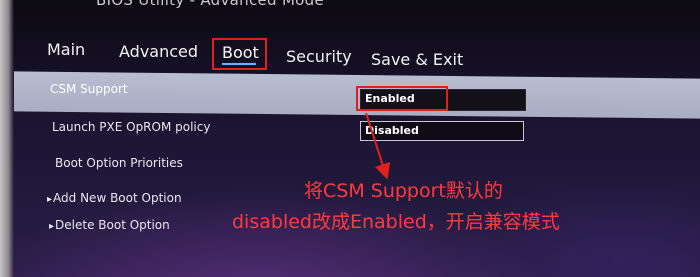 Image resolution: width=700 pixels, height=277 pixels. I want to click on annotation-line-2: disabled改成Enabled，开启兼容模式, so click(396, 222).